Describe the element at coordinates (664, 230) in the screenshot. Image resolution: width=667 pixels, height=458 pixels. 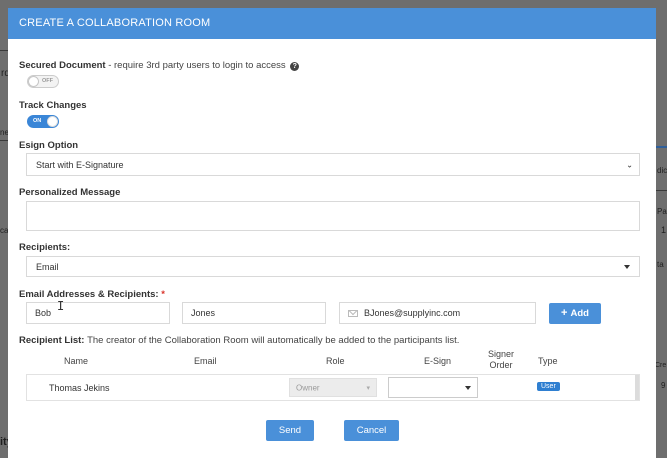
I see `bg-fragment: 1` at that location.